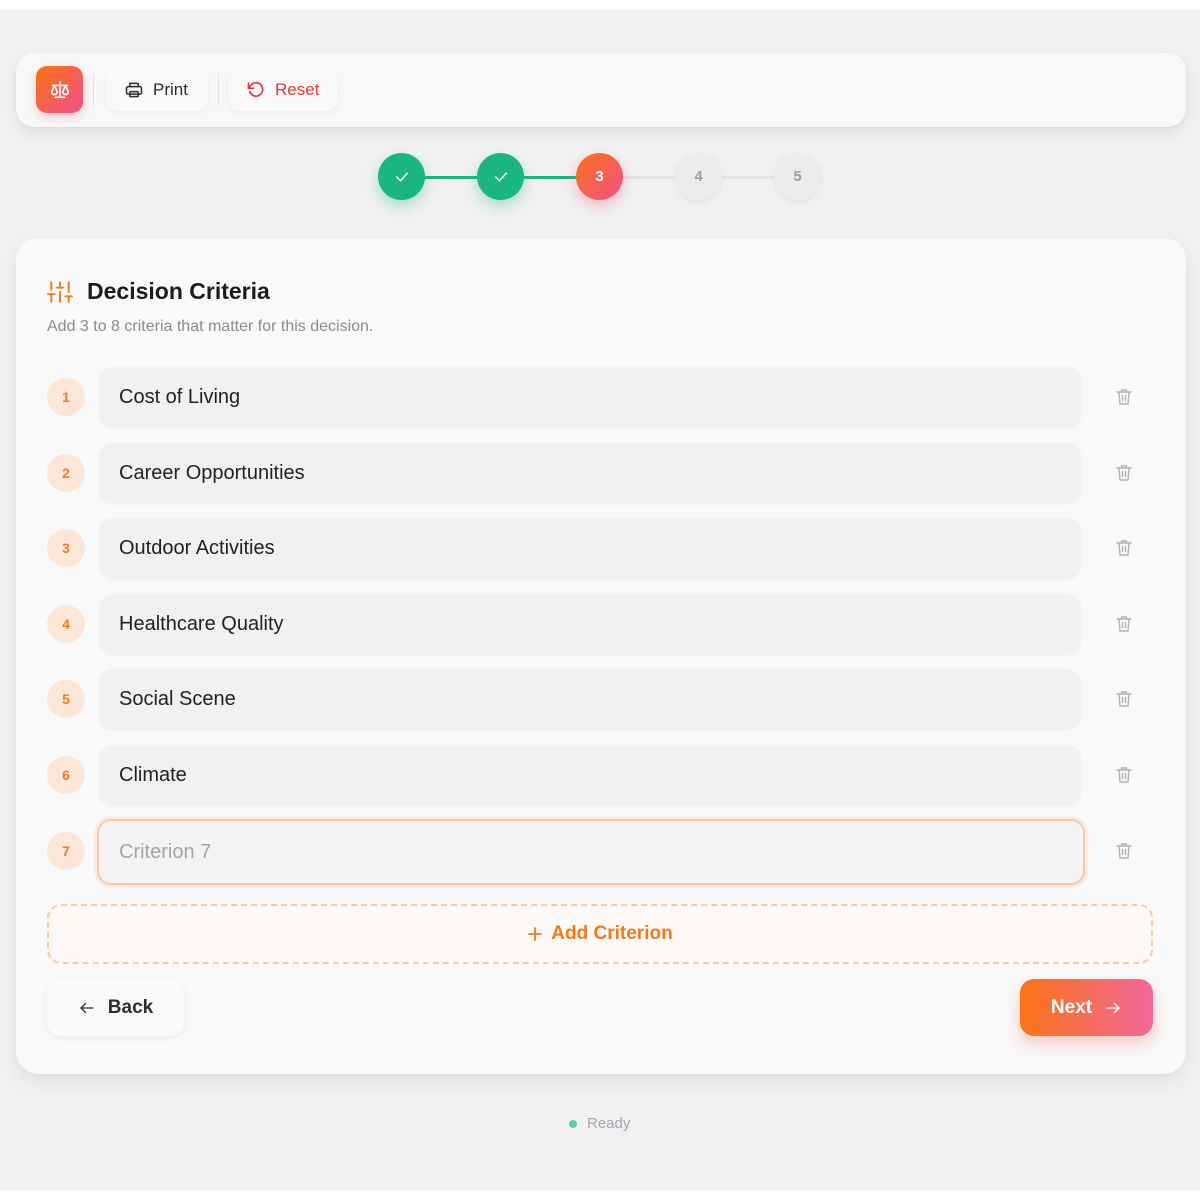 Image resolution: width=1200 pixels, height=1200 pixels. I want to click on reset-label: Reset, so click(297, 89).